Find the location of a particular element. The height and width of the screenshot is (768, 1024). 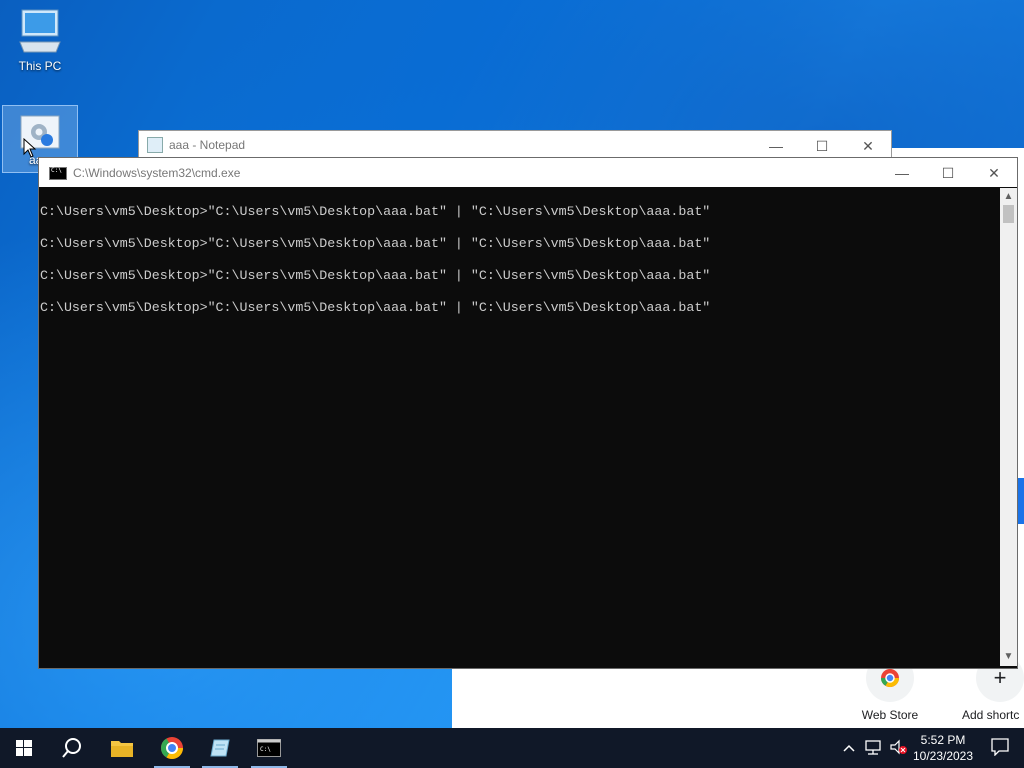

clock-date: 10/23/2023 is located at coordinates (943, 756).